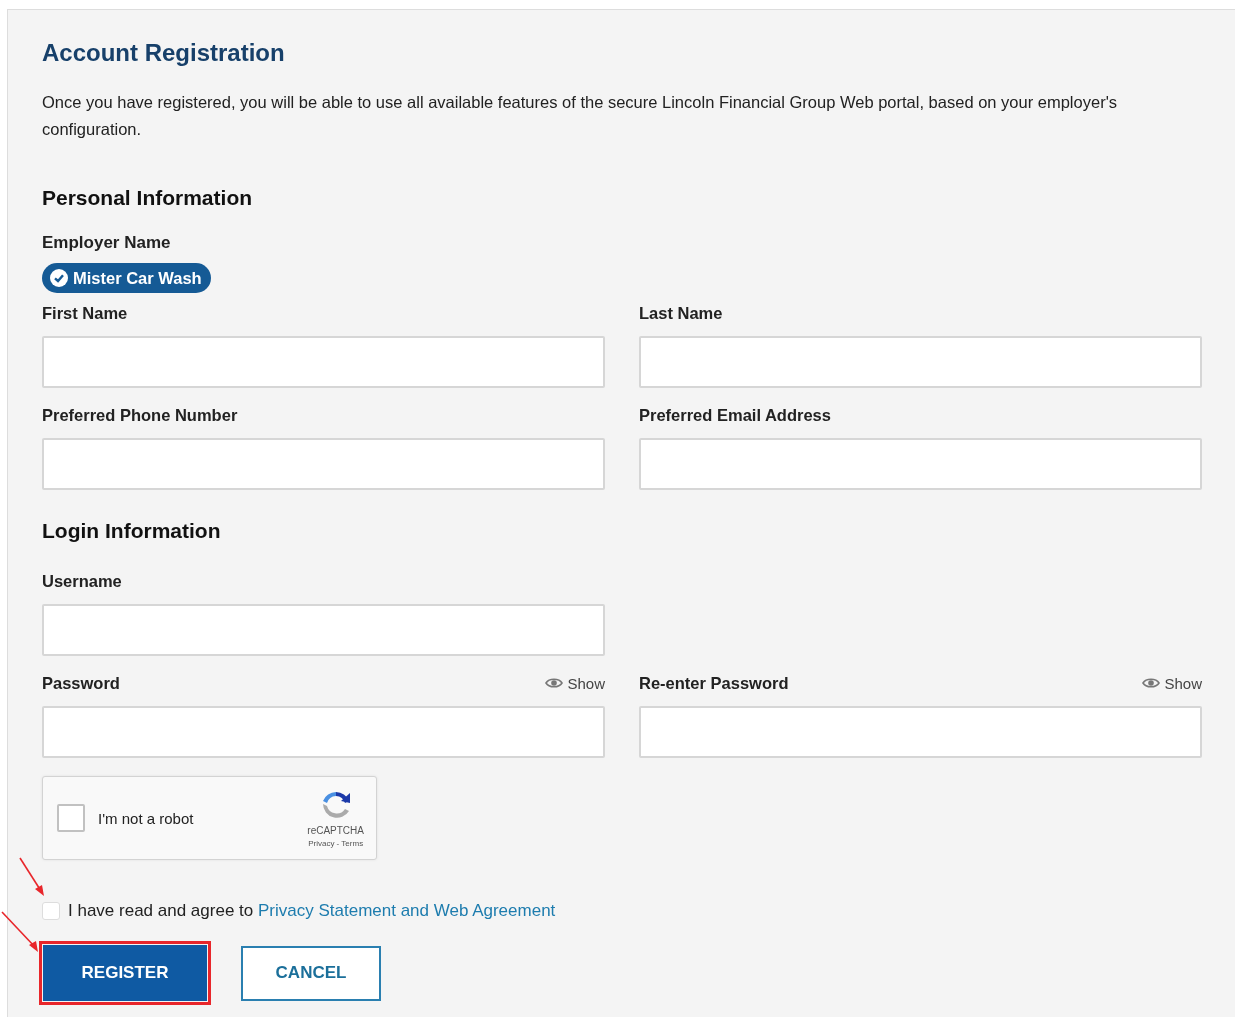 Image resolution: width=1235 pixels, height=1017 pixels. What do you see at coordinates (81, 683) in the screenshot?
I see `field-label: Password` at bounding box center [81, 683].